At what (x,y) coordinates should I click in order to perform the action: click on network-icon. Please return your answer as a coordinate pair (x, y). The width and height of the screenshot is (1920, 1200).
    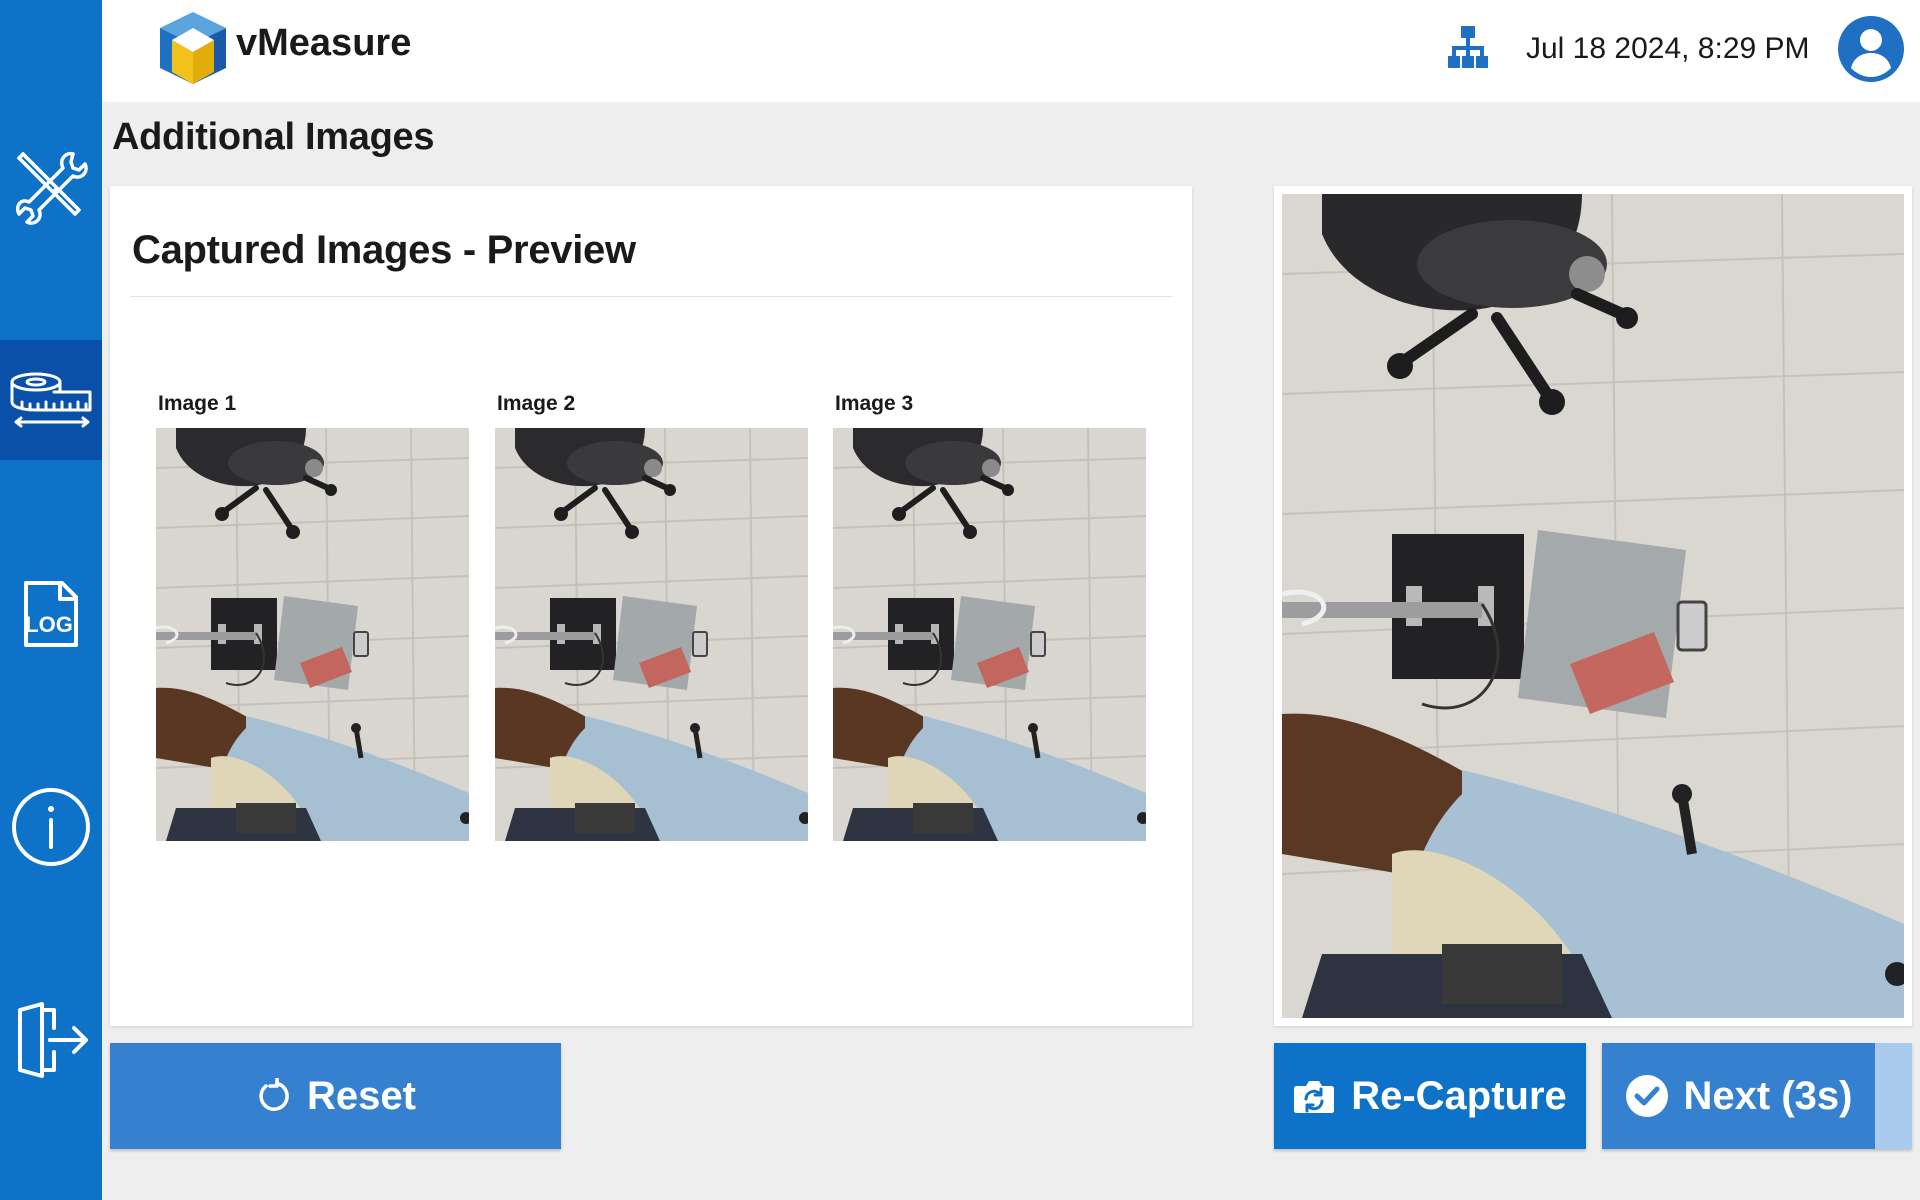
    Looking at the image, I should click on (1468, 49).